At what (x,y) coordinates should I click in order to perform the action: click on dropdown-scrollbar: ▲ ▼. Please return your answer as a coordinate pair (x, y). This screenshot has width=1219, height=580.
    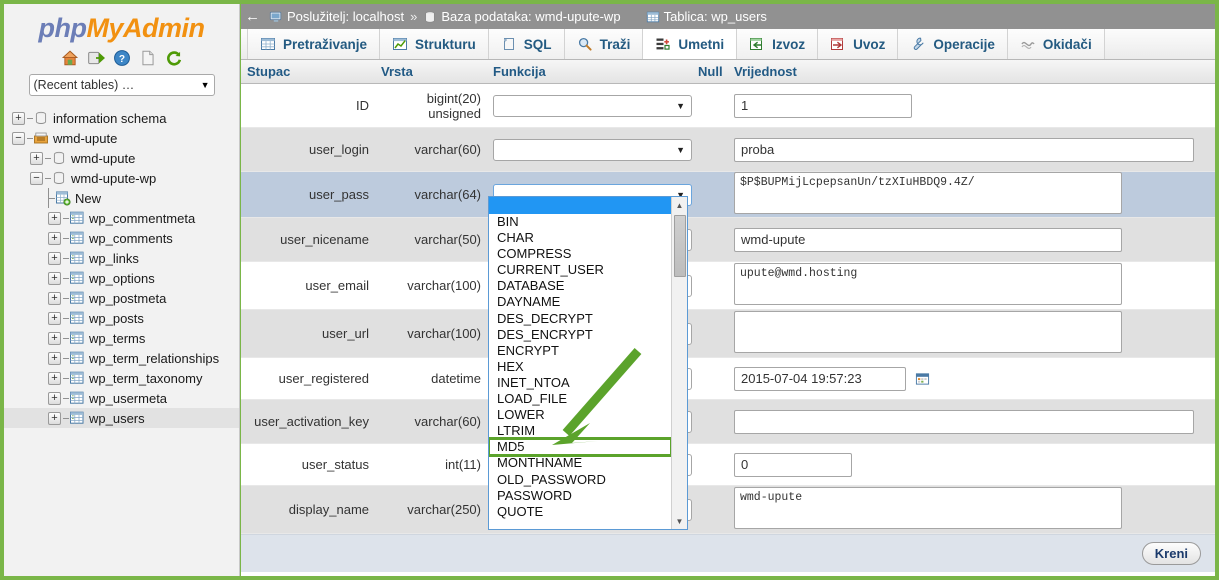
    Looking at the image, I should click on (679, 363).